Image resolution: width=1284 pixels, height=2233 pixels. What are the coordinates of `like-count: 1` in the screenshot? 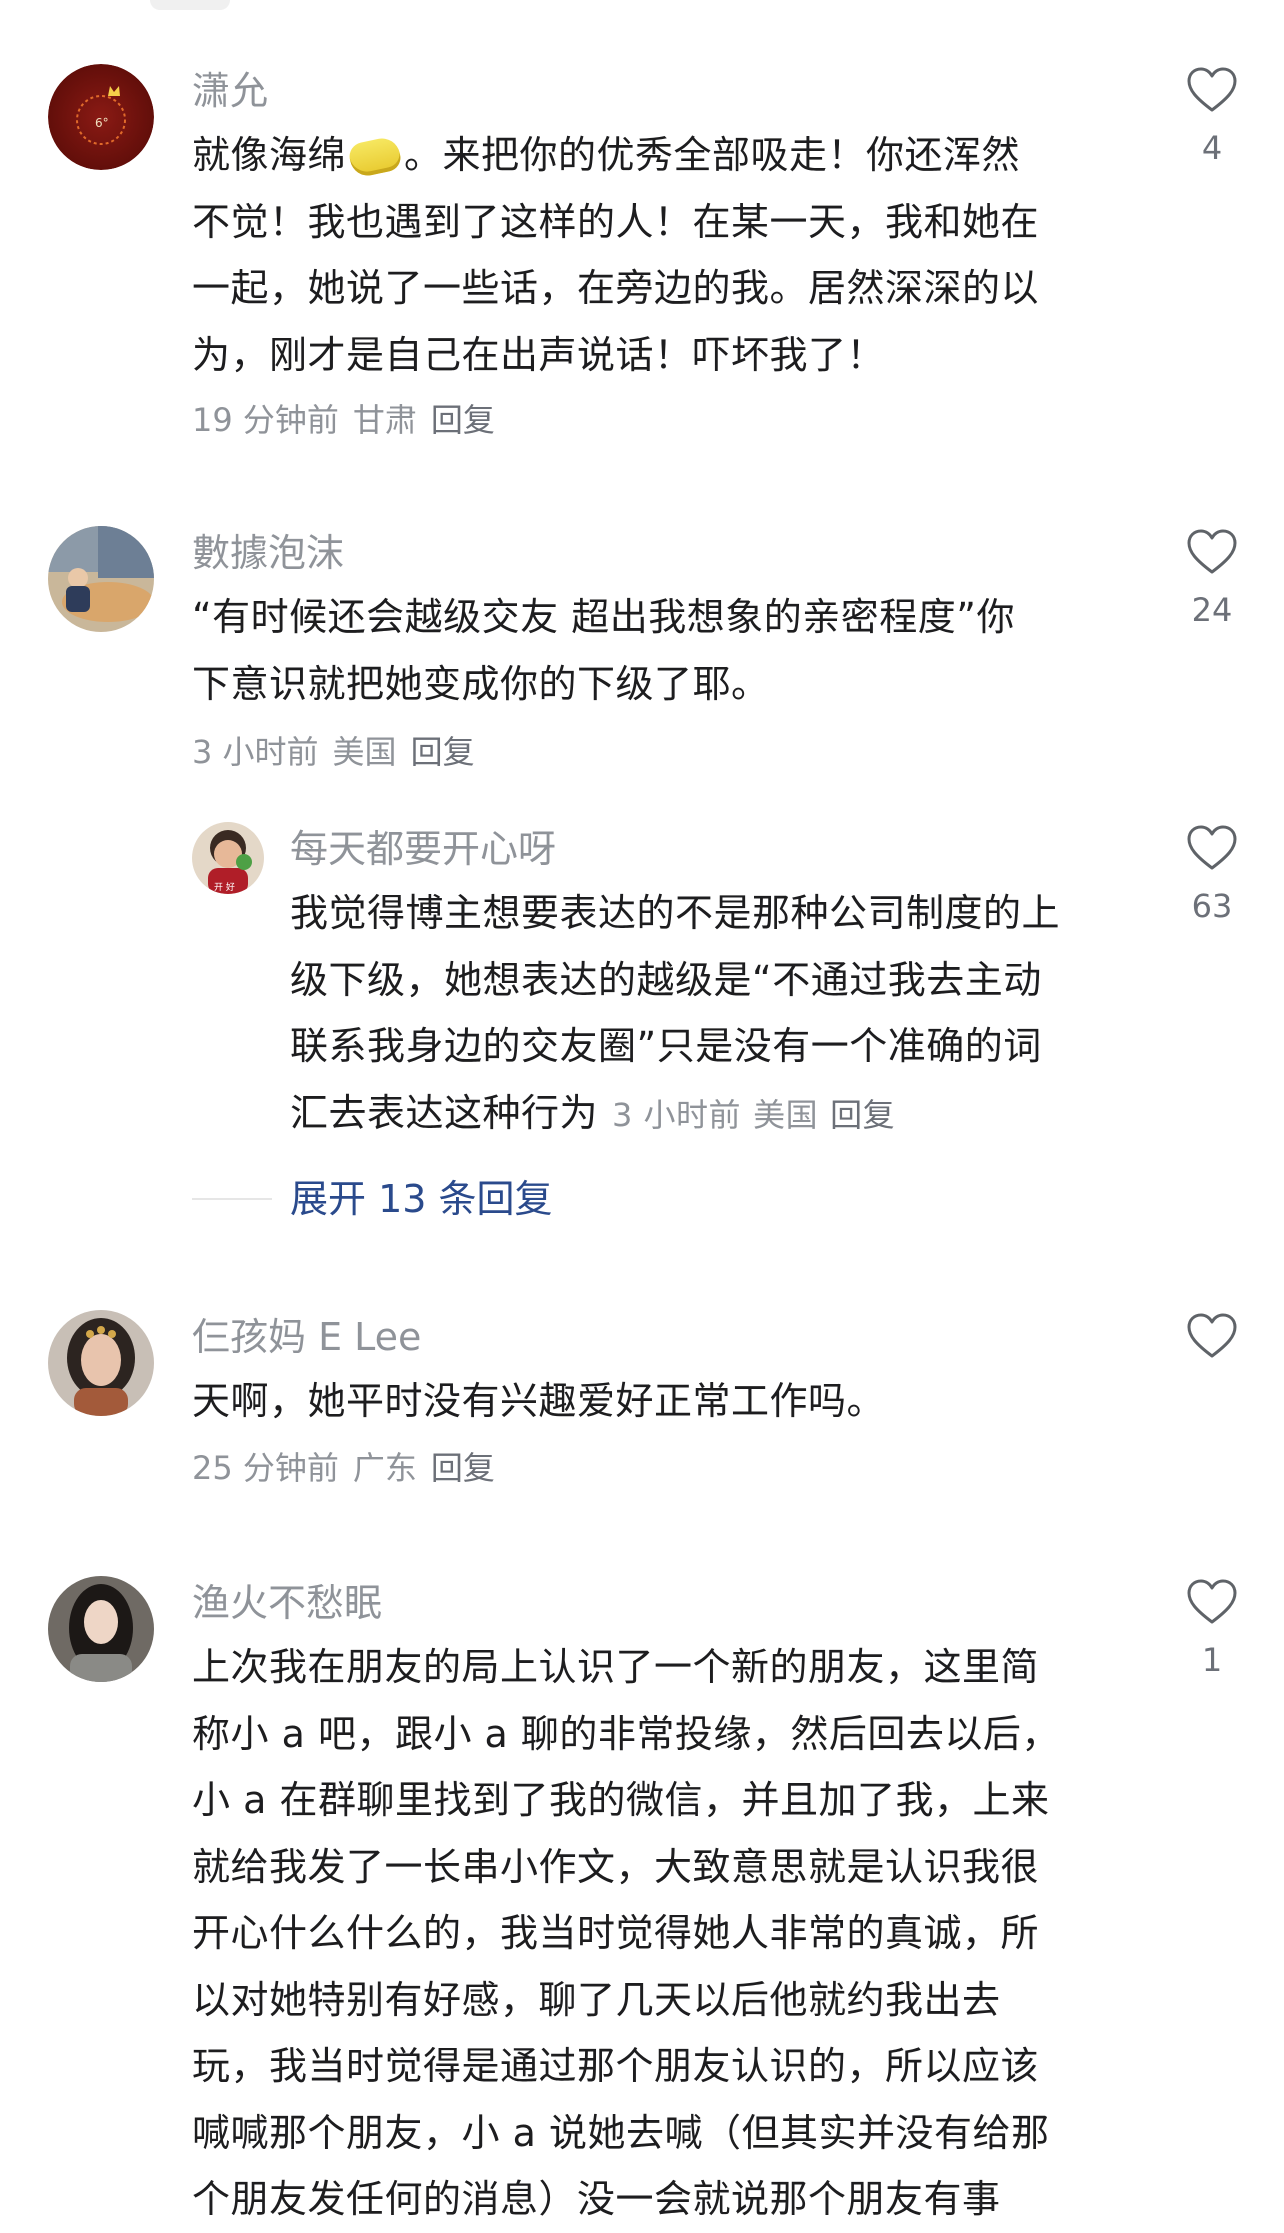 It's located at (1212, 1660).